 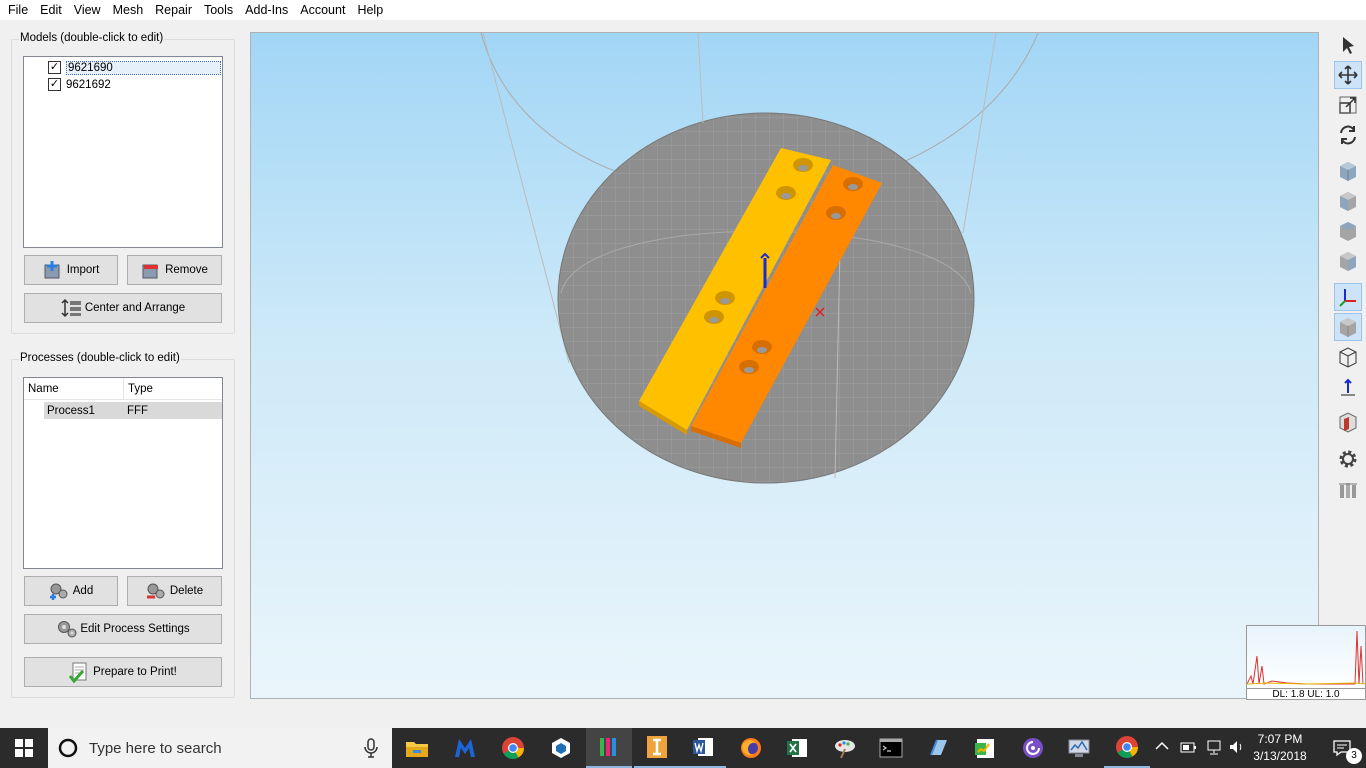 I want to click on taskbar-malwarebytes, so click(x=465, y=748).